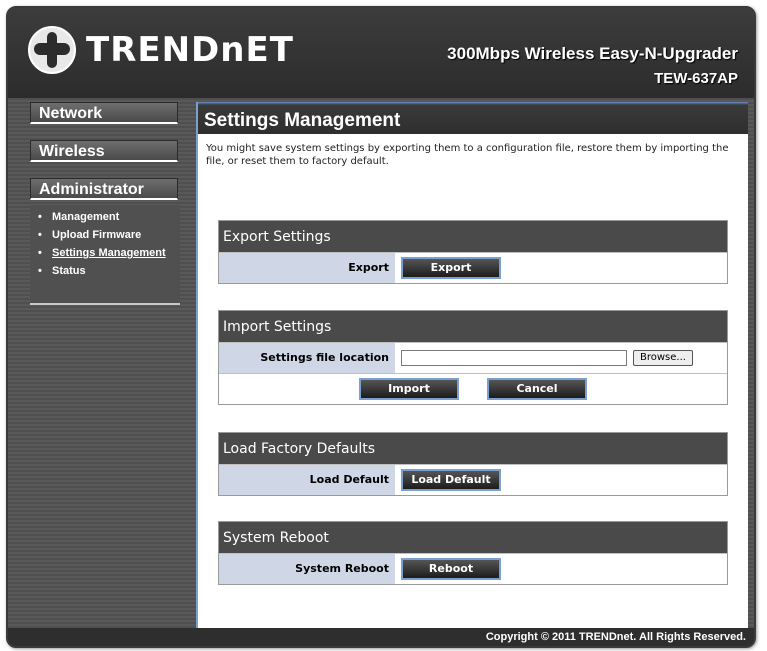 The image size is (767, 651). I want to click on trendnet-logo: TRENDnET, so click(161, 50).